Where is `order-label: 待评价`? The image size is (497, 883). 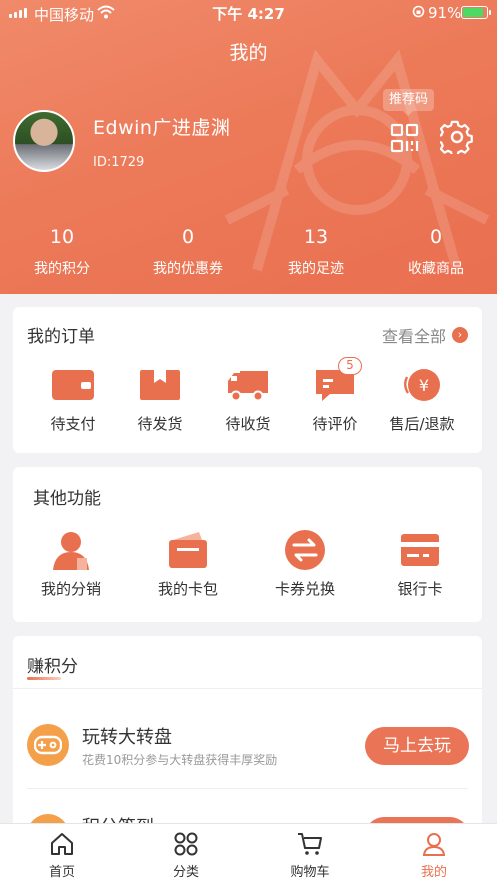
order-label: 待评价 is located at coordinates (335, 424).